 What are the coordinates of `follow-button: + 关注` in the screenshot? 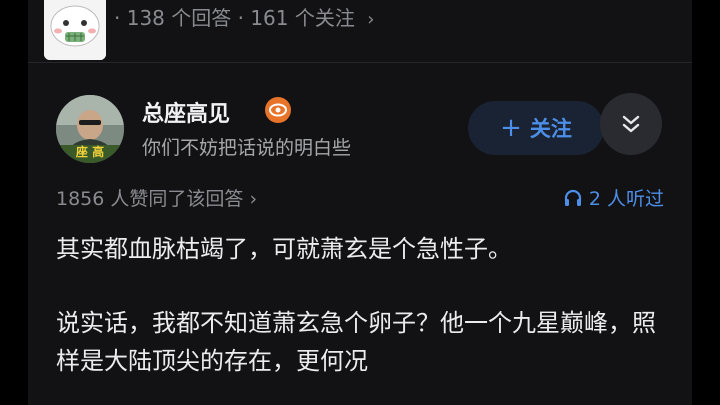 It's located at (536, 128).